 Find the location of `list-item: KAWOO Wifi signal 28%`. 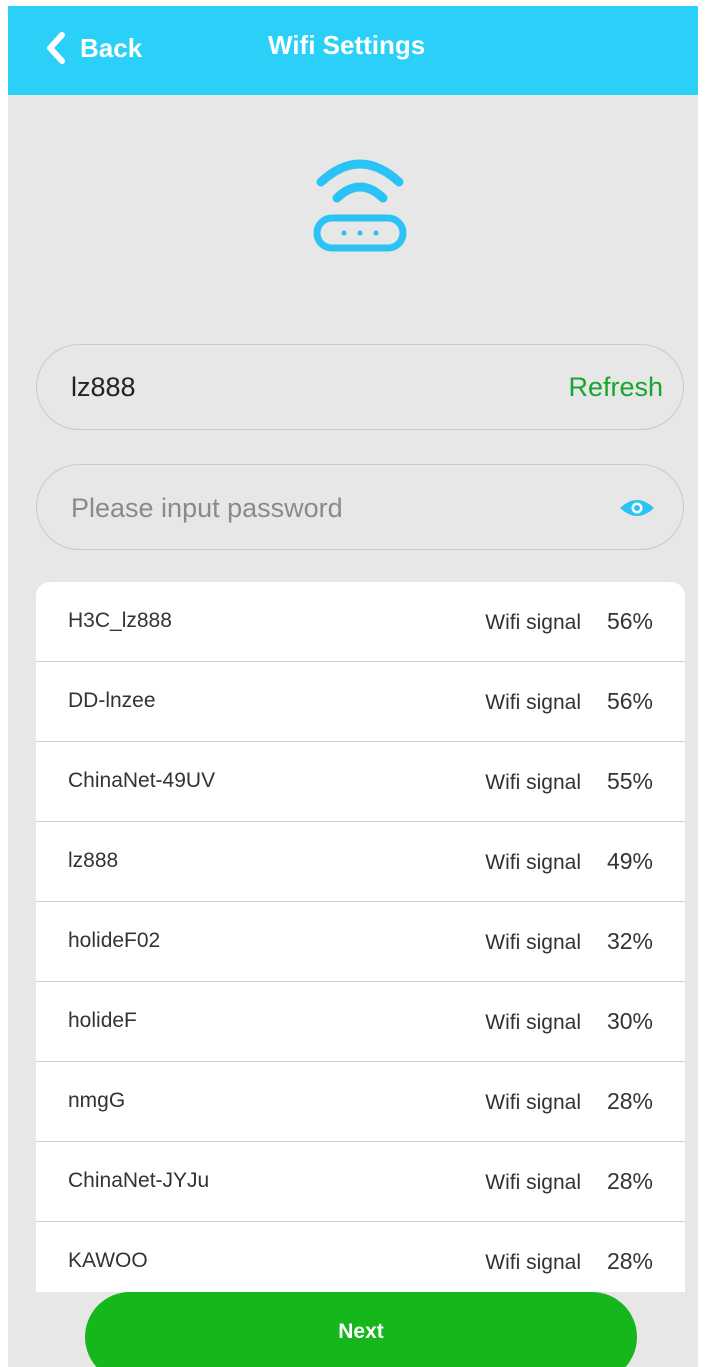

list-item: KAWOO Wifi signal 28% is located at coordinates (360, 1257).